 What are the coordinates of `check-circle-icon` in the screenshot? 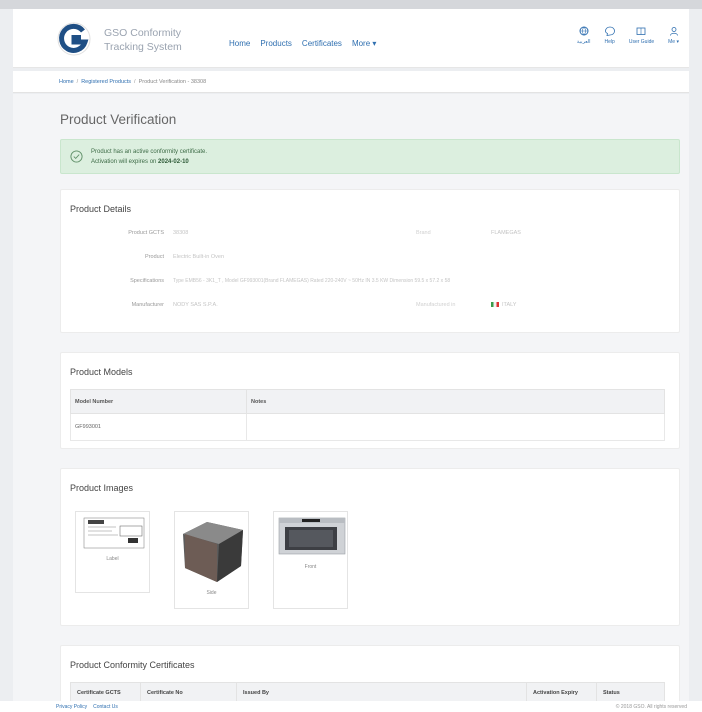 It's located at (76, 156).